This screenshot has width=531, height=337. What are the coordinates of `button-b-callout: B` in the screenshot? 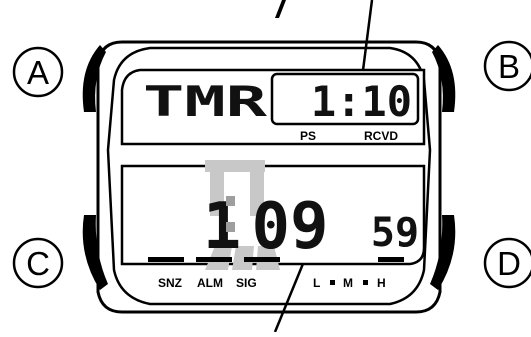 It's located at (507, 66).